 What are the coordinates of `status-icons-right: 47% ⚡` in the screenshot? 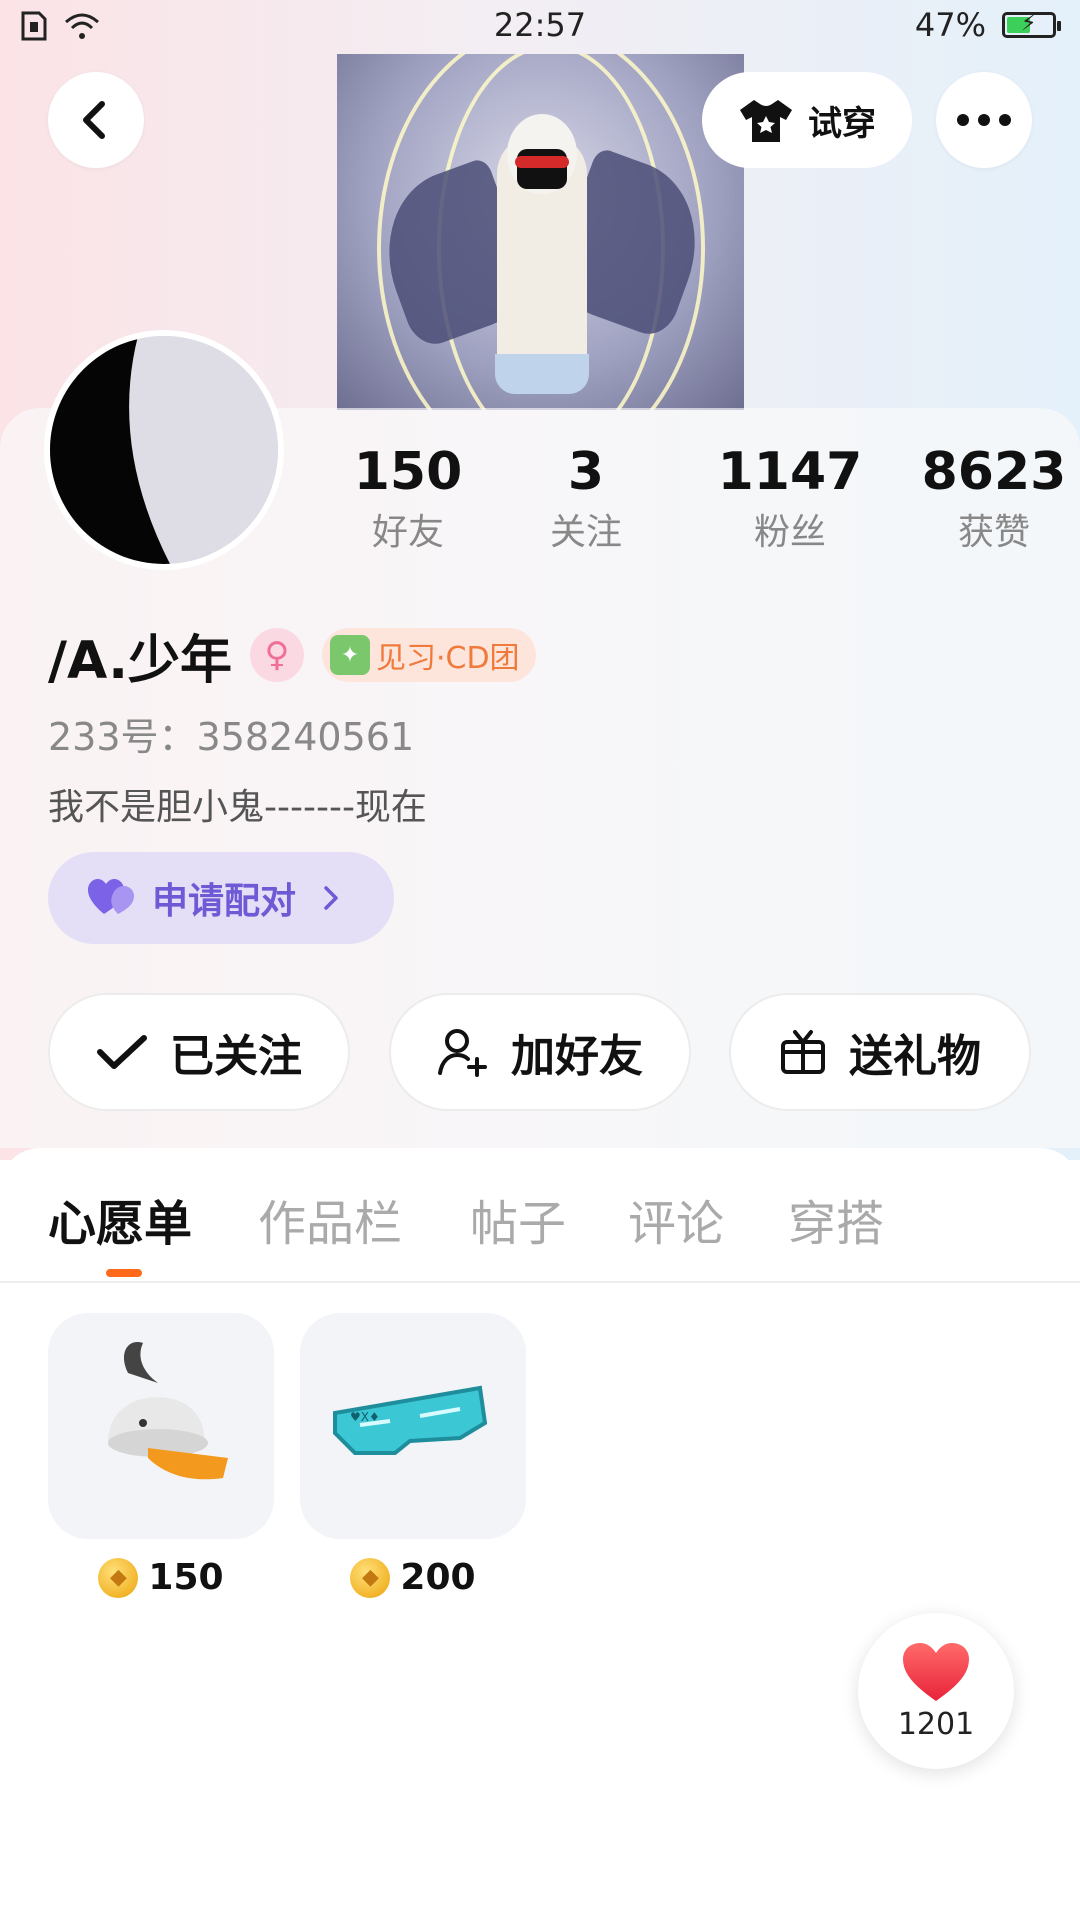 It's located at (987, 25).